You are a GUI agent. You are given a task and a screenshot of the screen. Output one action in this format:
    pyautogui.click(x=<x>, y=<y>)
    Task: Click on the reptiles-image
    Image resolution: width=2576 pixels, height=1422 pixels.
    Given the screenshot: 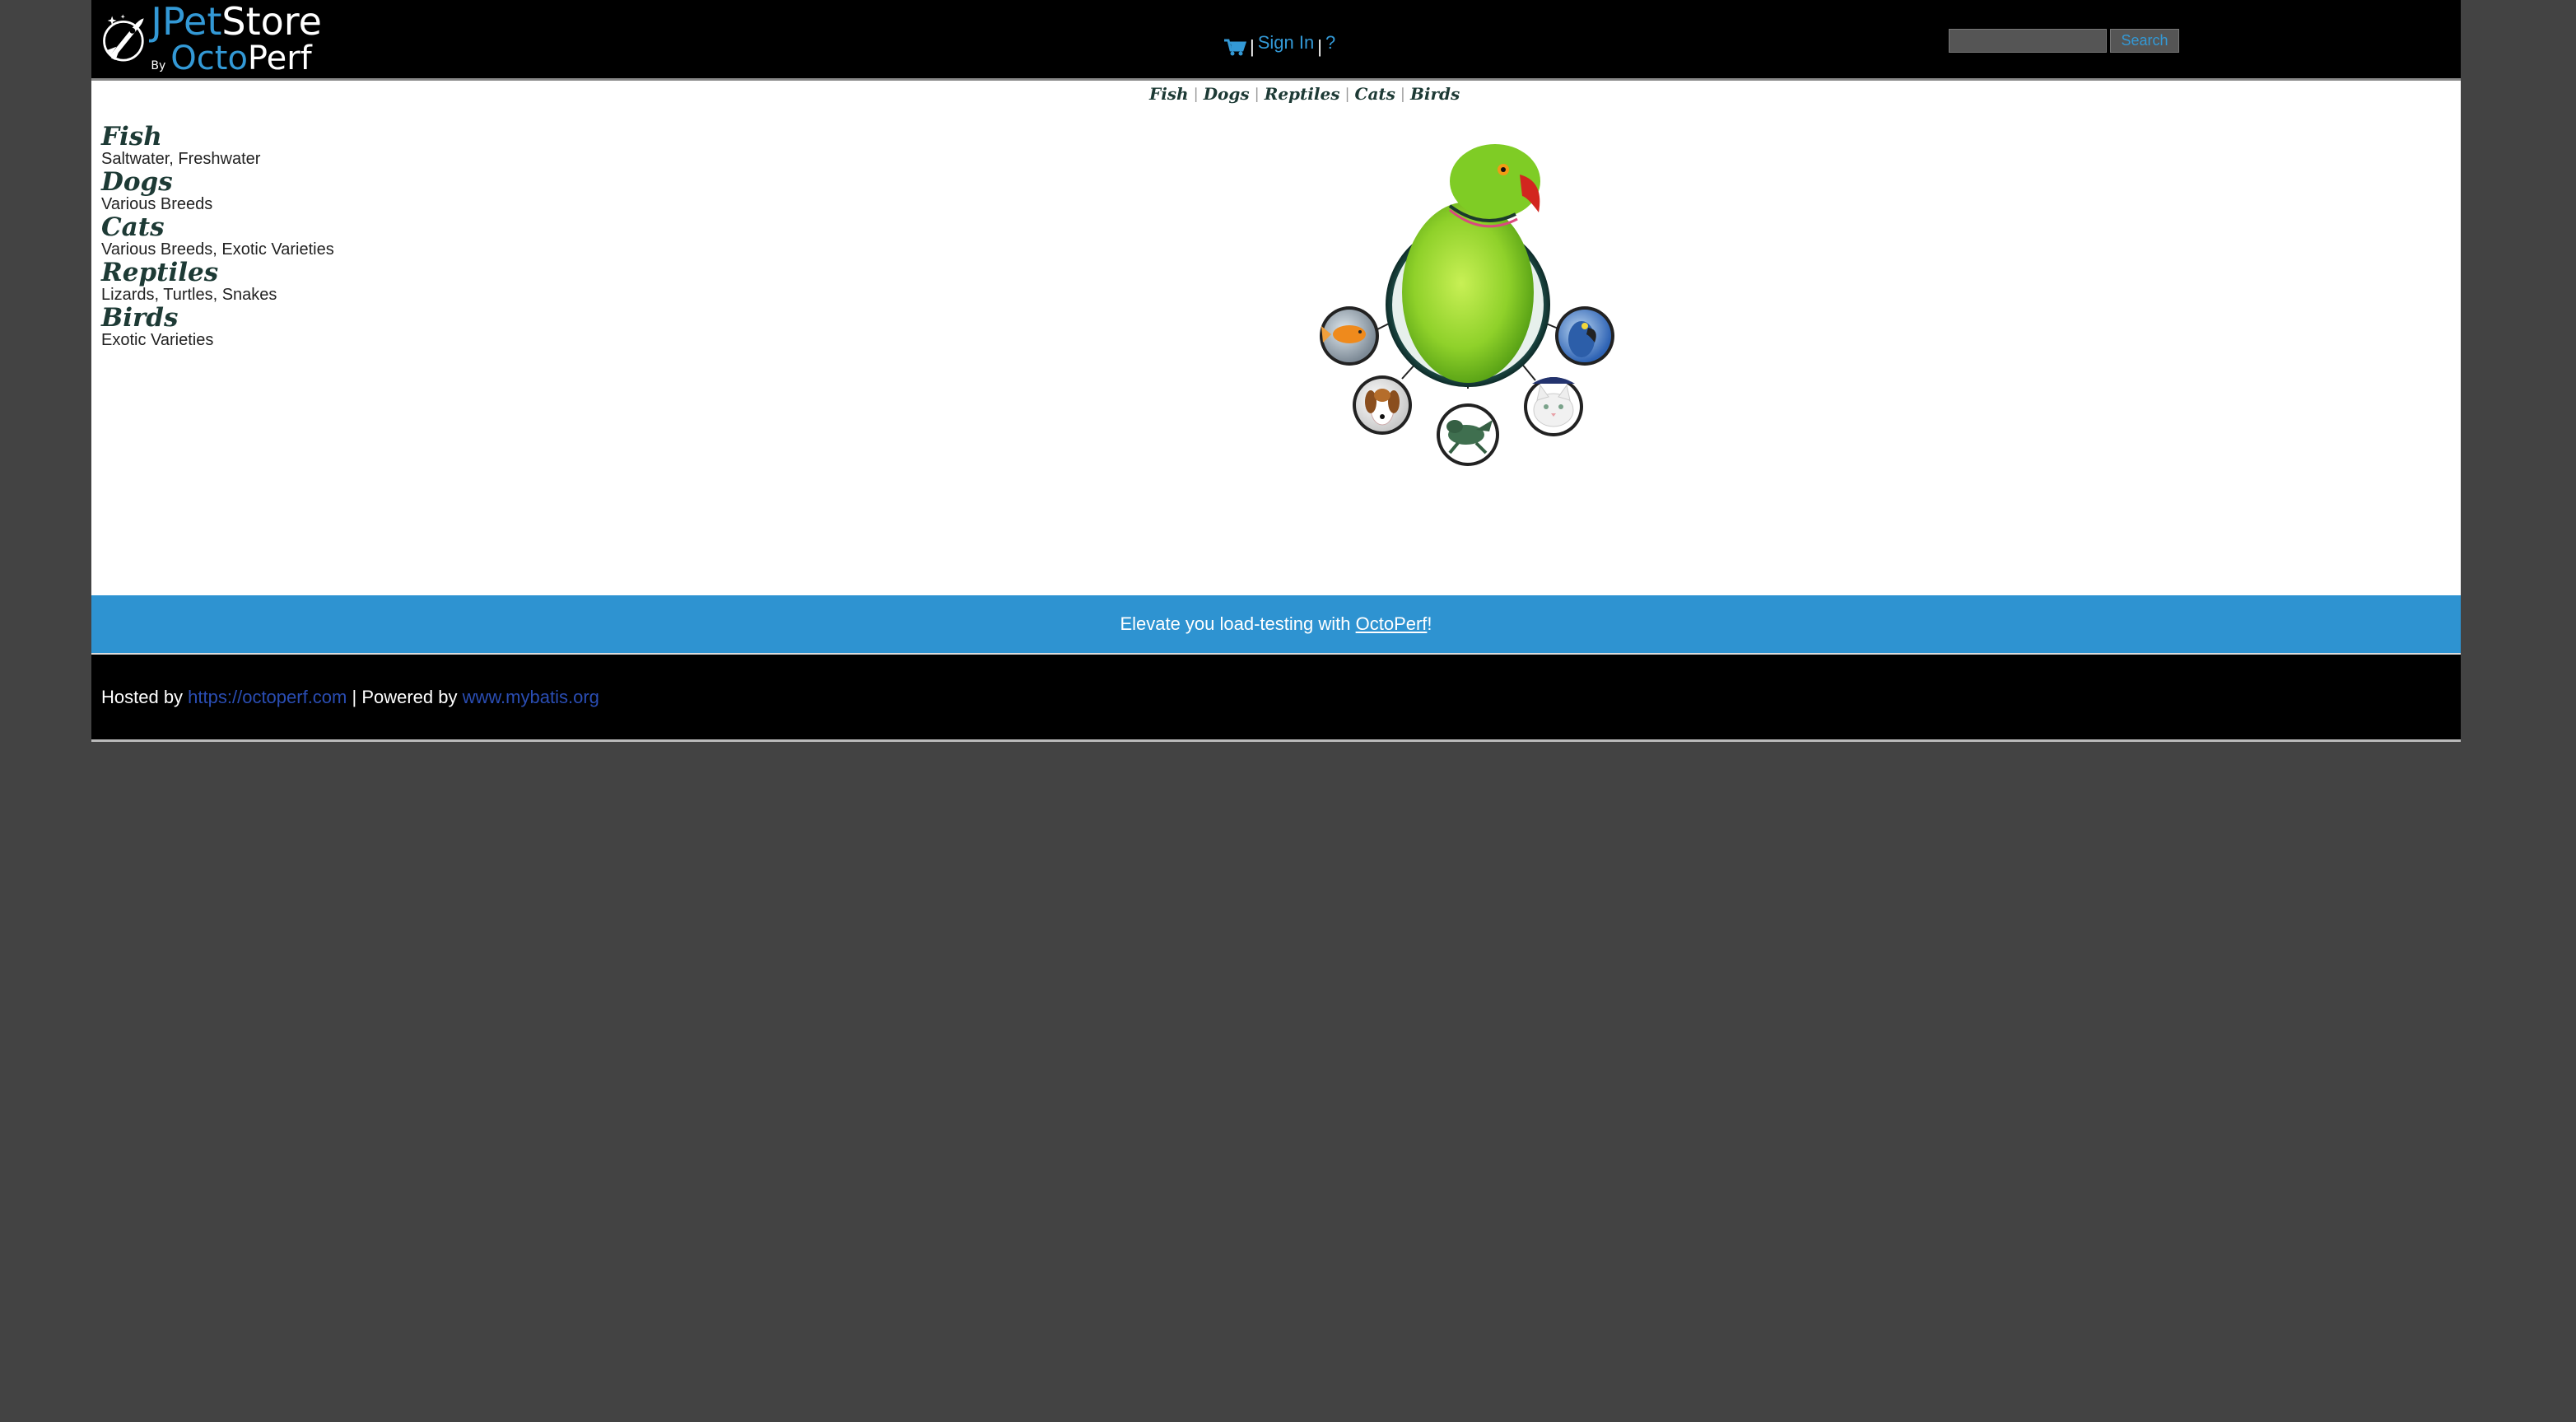 What is the action you would take?
    pyautogui.click(x=1468, y=434)
    